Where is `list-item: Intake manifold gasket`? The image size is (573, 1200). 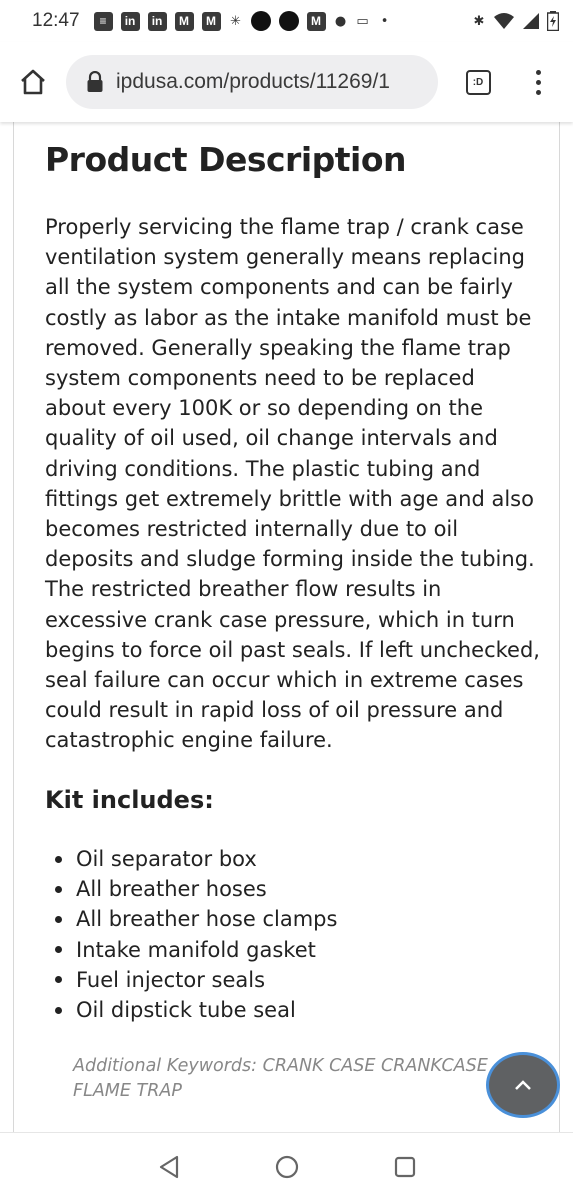
list-item: Intake manifold gasket is located at coordinates (191, 950).